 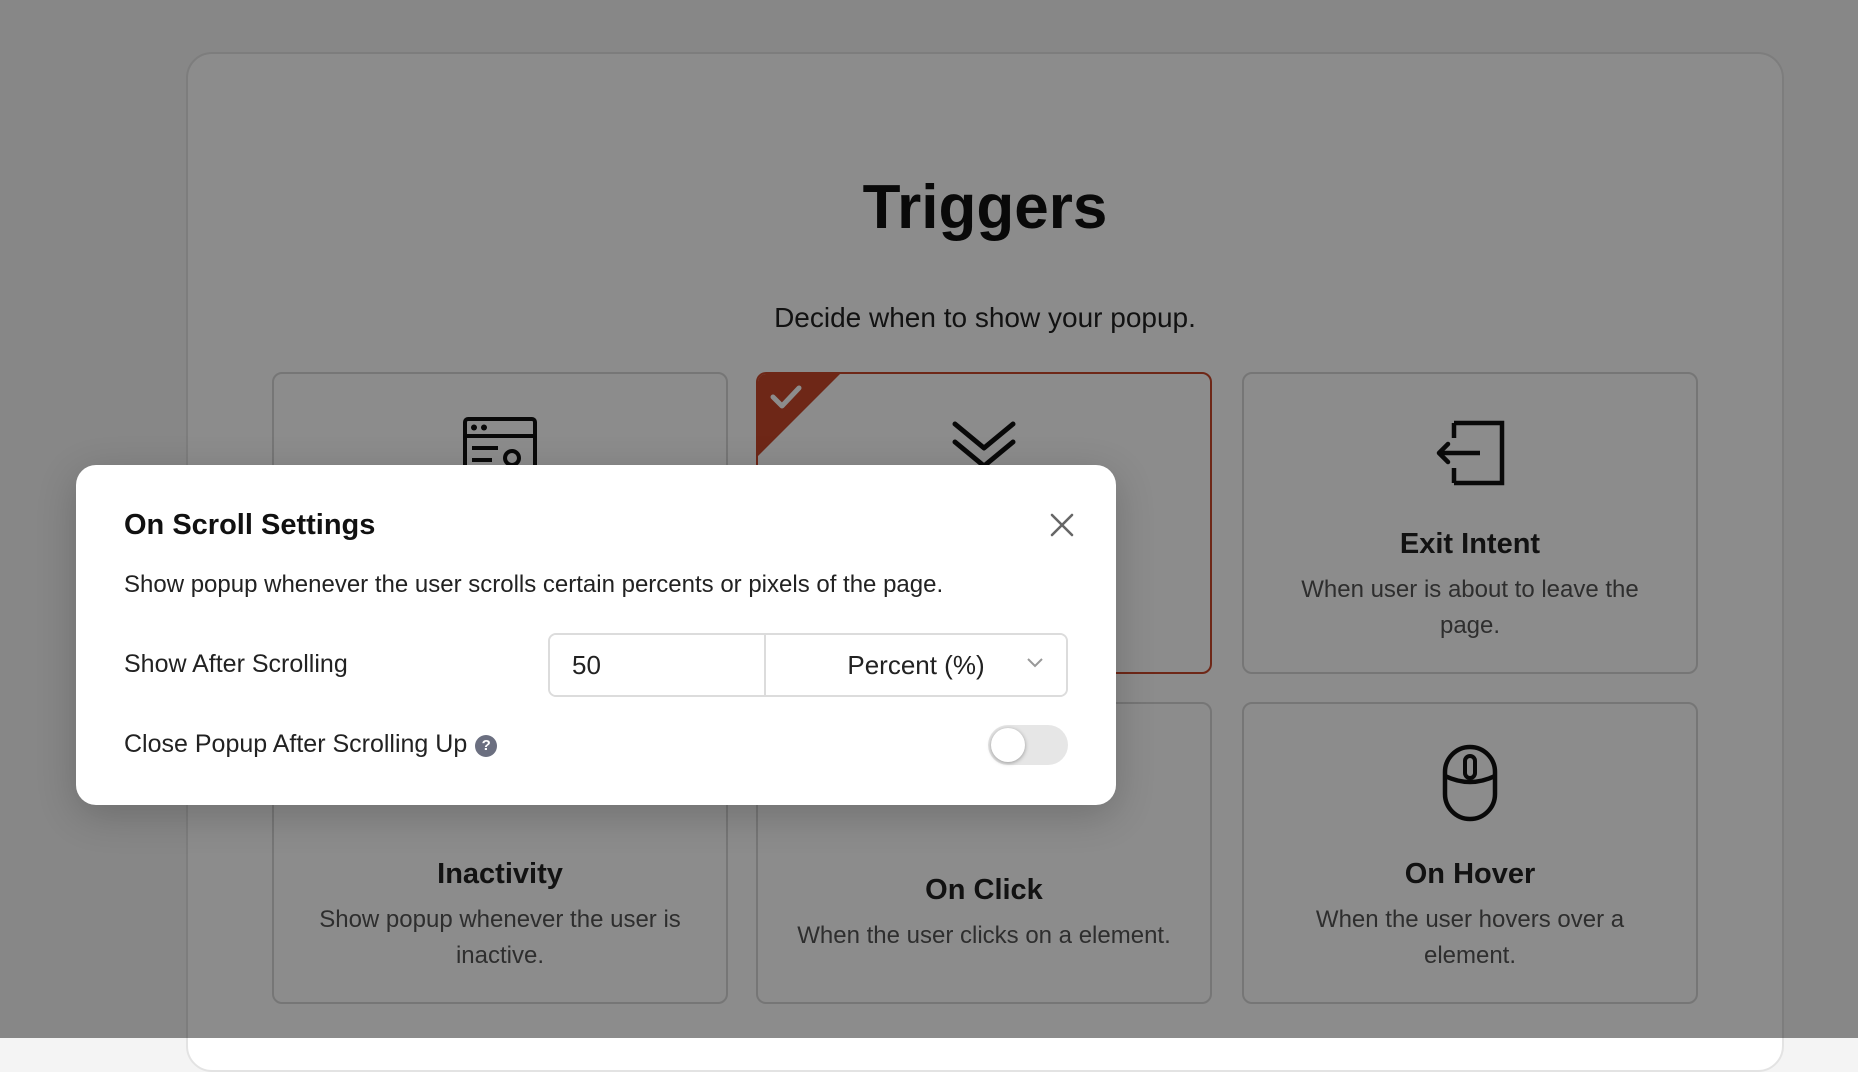 I want to click on help-icon: ?, so click(x=486, y=745).